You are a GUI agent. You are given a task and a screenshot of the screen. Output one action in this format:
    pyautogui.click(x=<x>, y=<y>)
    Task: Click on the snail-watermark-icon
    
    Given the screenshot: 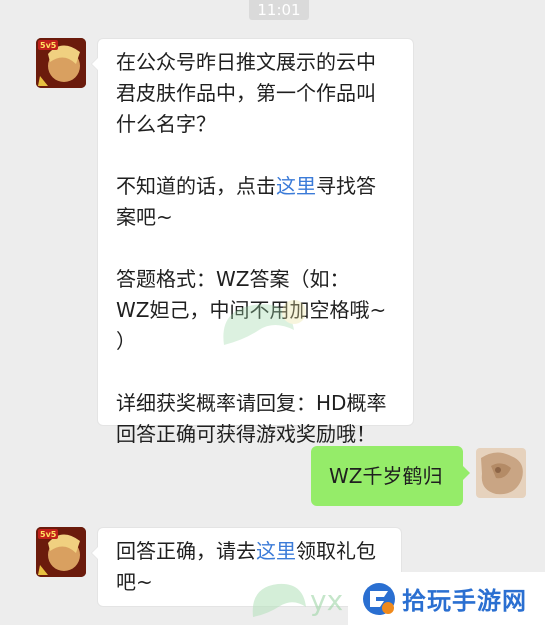 What is the action you would take?
    pyautogui.click(x=269, y=322)
    